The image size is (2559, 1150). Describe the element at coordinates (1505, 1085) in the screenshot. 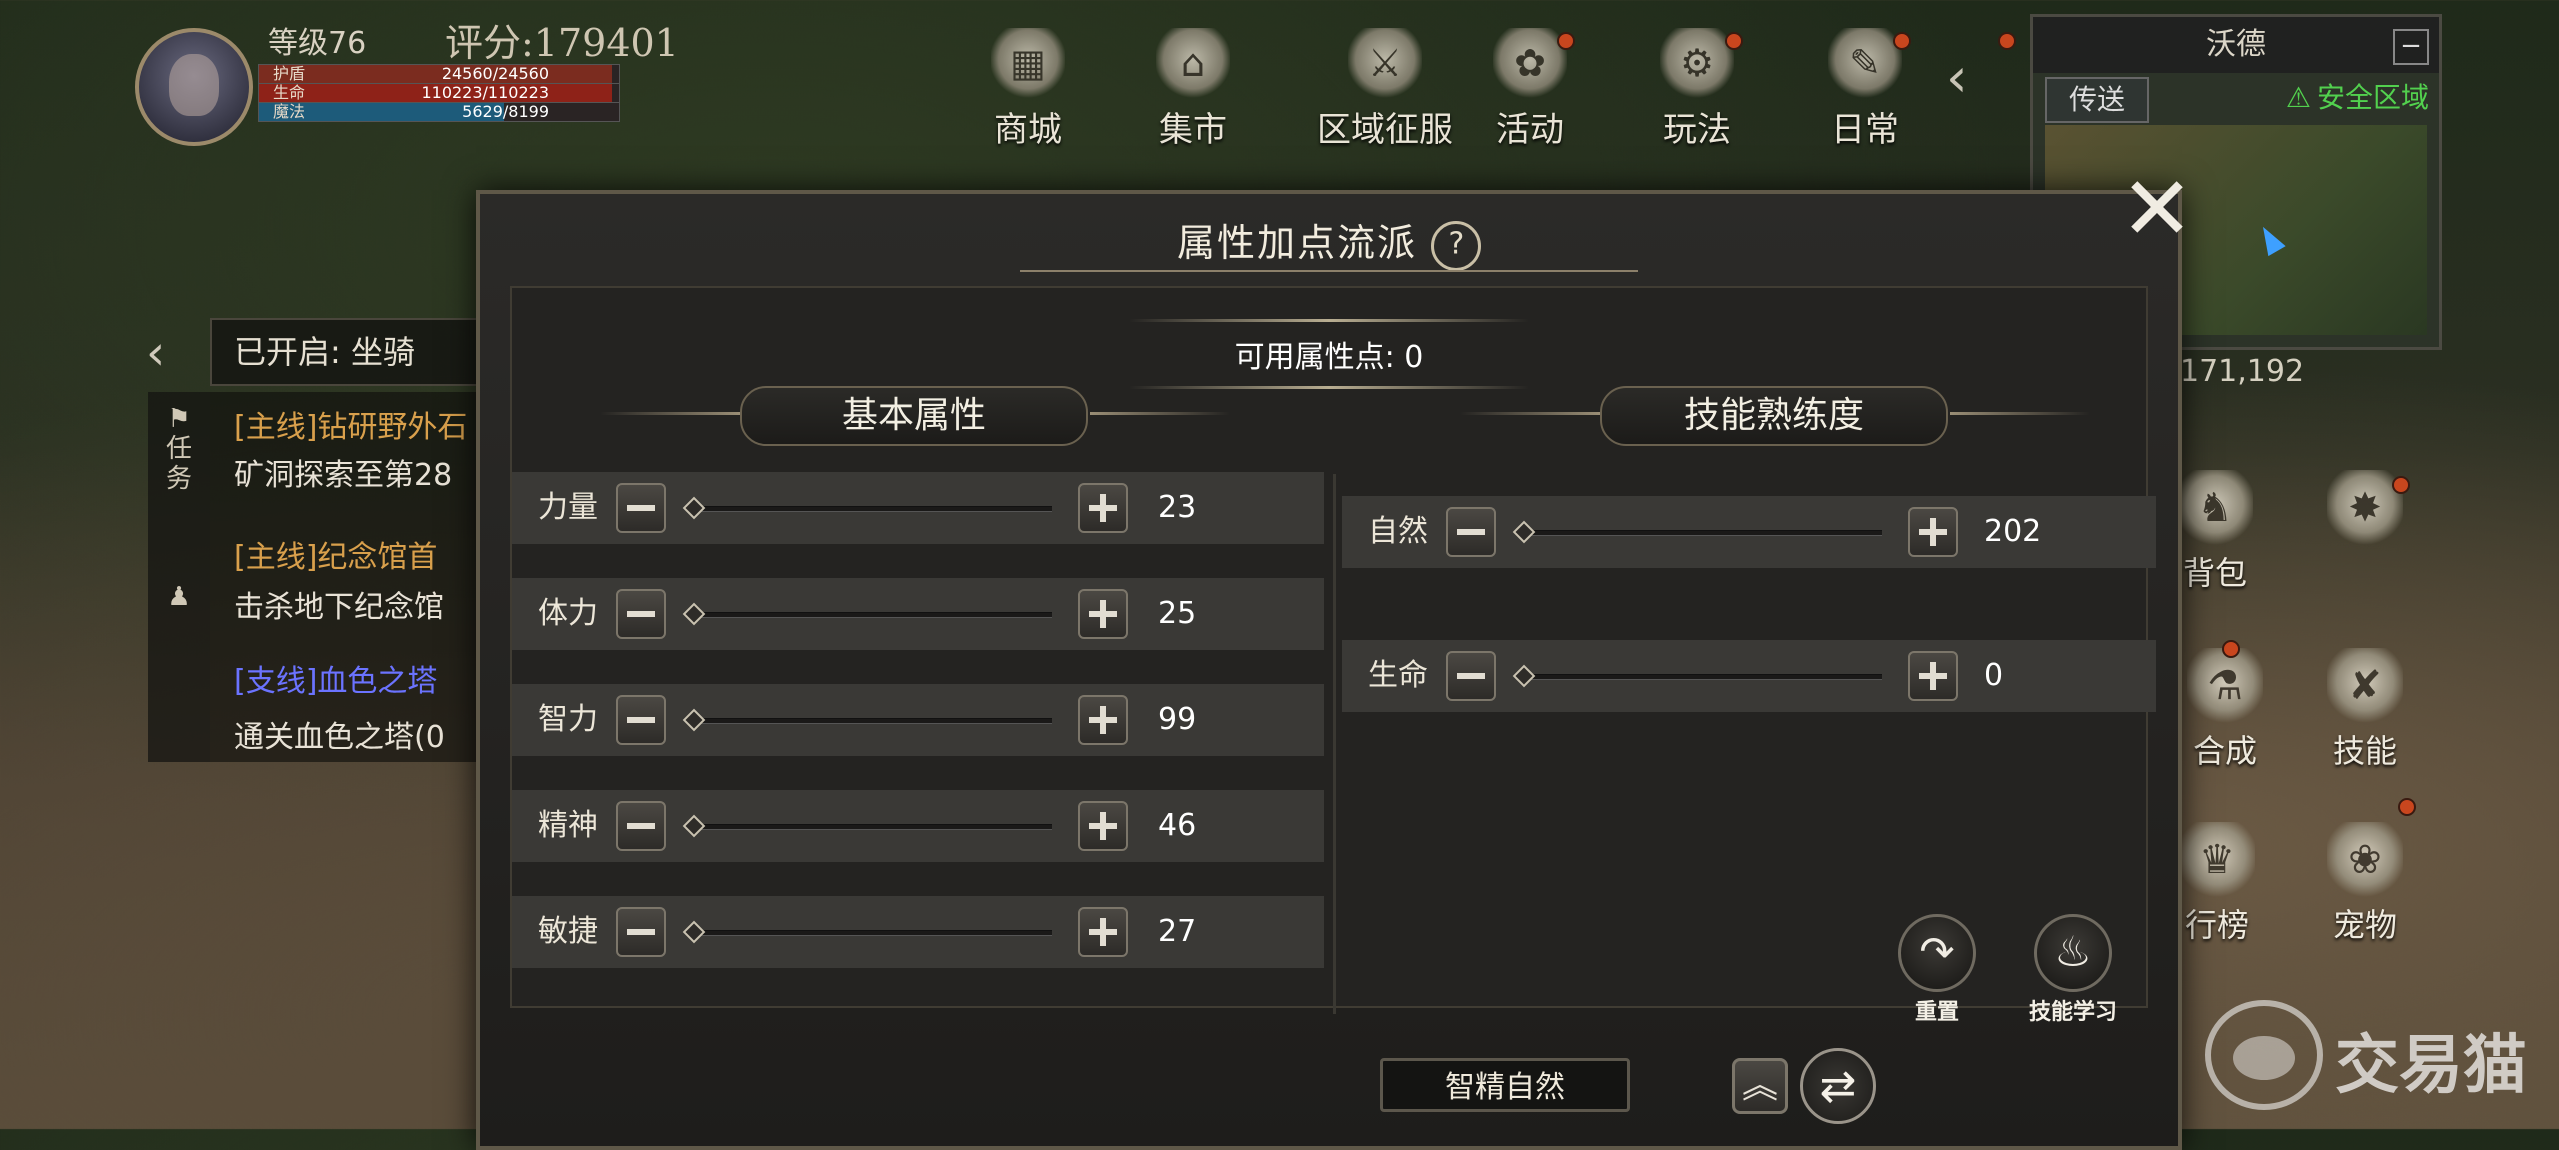

I see `preset-name-field: 智精自然` at that location.